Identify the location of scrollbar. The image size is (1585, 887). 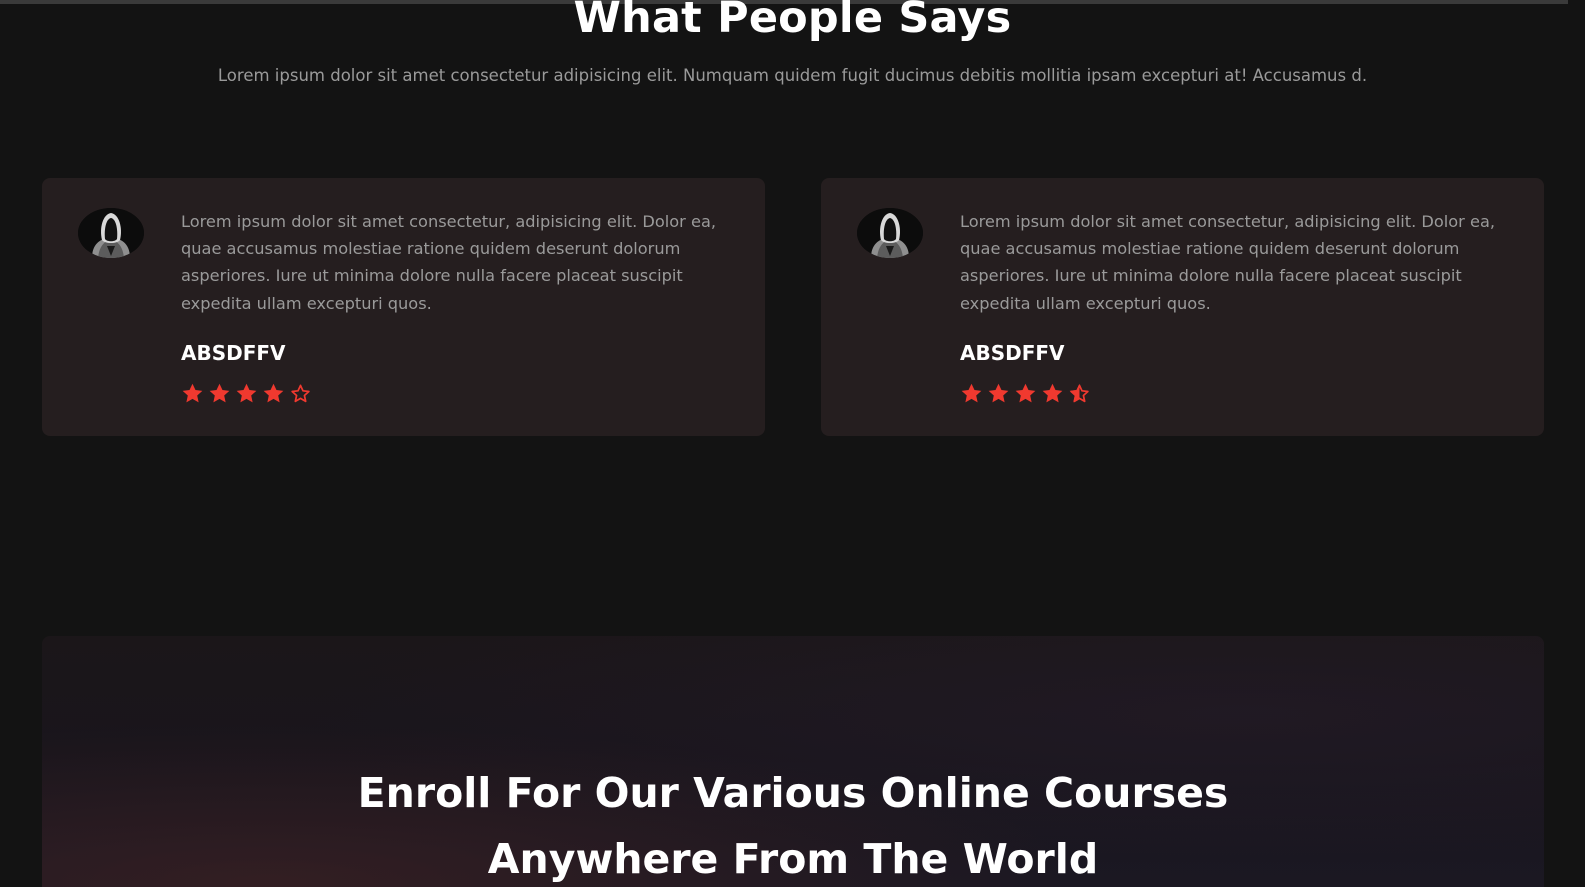
(1576, 443).